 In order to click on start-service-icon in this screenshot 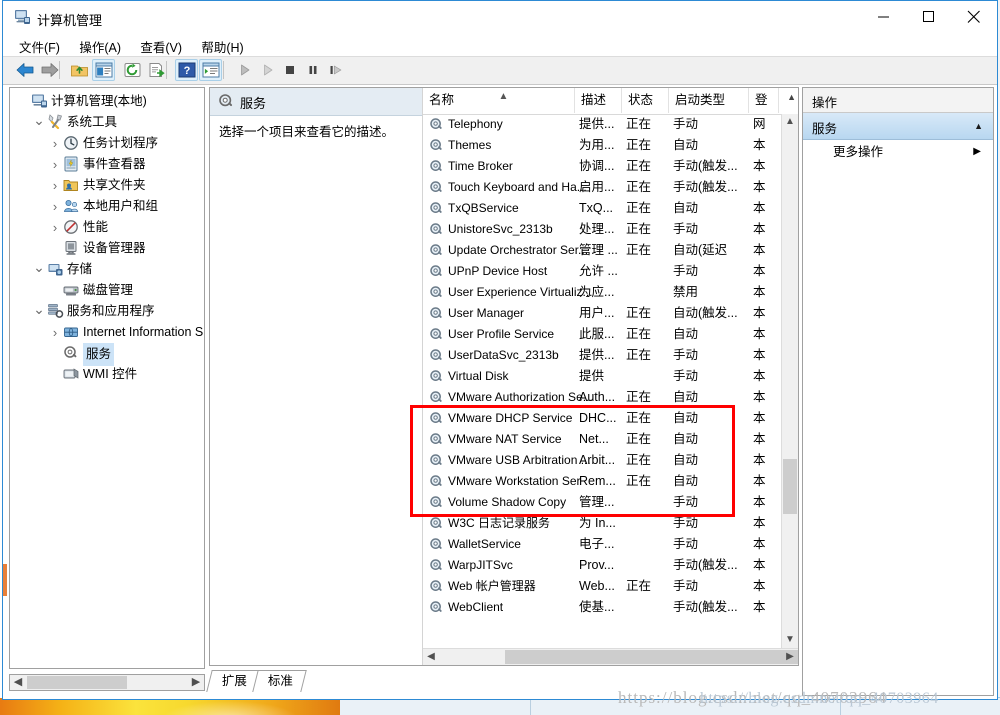, I will do `click(244, 70)`.